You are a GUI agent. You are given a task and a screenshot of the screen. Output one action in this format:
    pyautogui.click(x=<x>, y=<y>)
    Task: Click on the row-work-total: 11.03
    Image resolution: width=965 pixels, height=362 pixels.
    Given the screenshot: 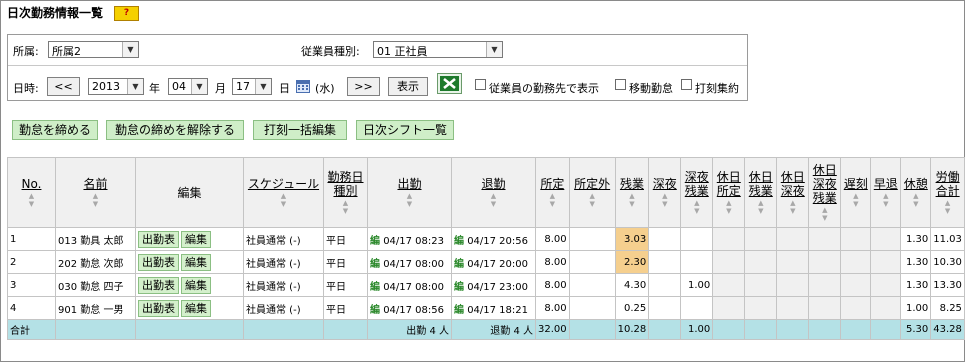 What is the action you would take?
    pyautogui.click(x=947, y=239)
    